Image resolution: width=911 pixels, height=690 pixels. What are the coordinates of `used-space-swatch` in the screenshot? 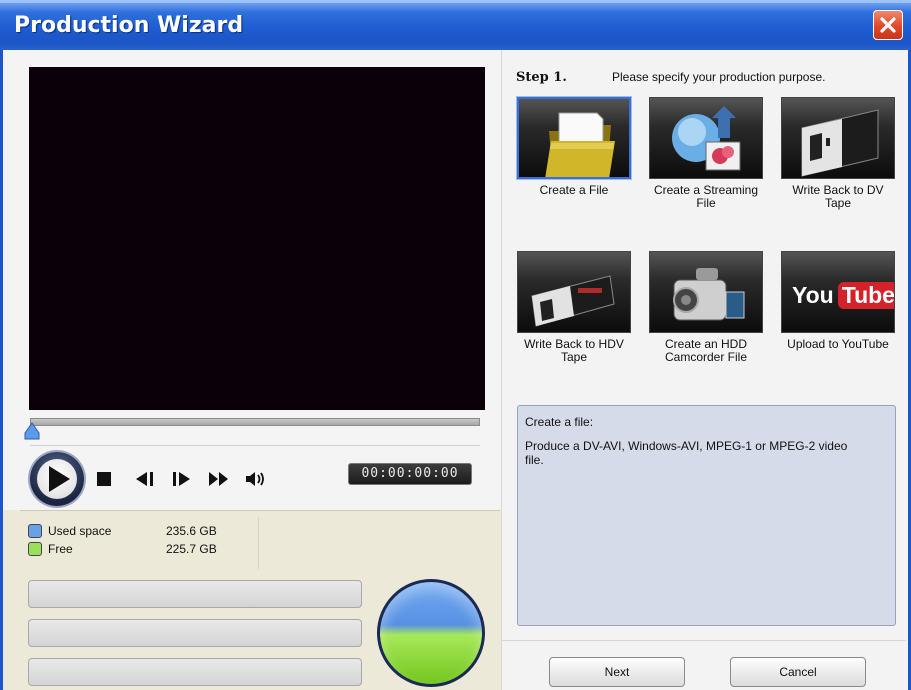 It's located at (35, 531).